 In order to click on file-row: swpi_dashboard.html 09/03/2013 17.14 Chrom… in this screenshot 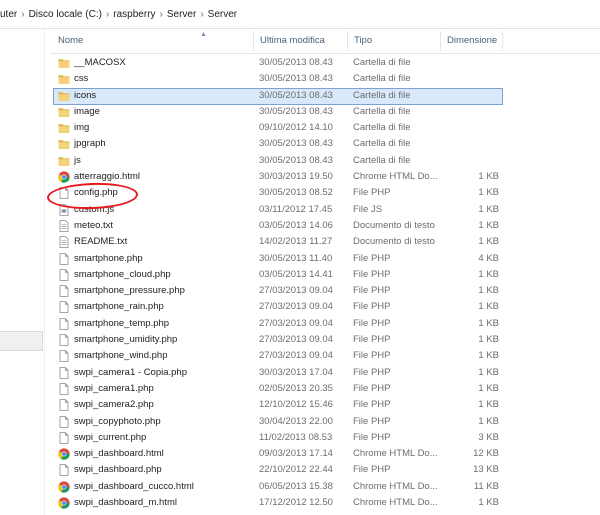, I will do `click(277, 454)`.